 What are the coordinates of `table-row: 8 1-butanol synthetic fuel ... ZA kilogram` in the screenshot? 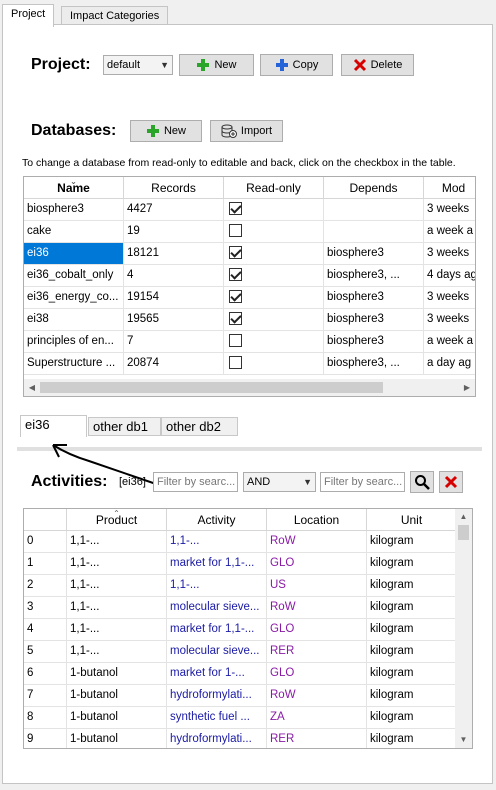 It's located at (240, 718).